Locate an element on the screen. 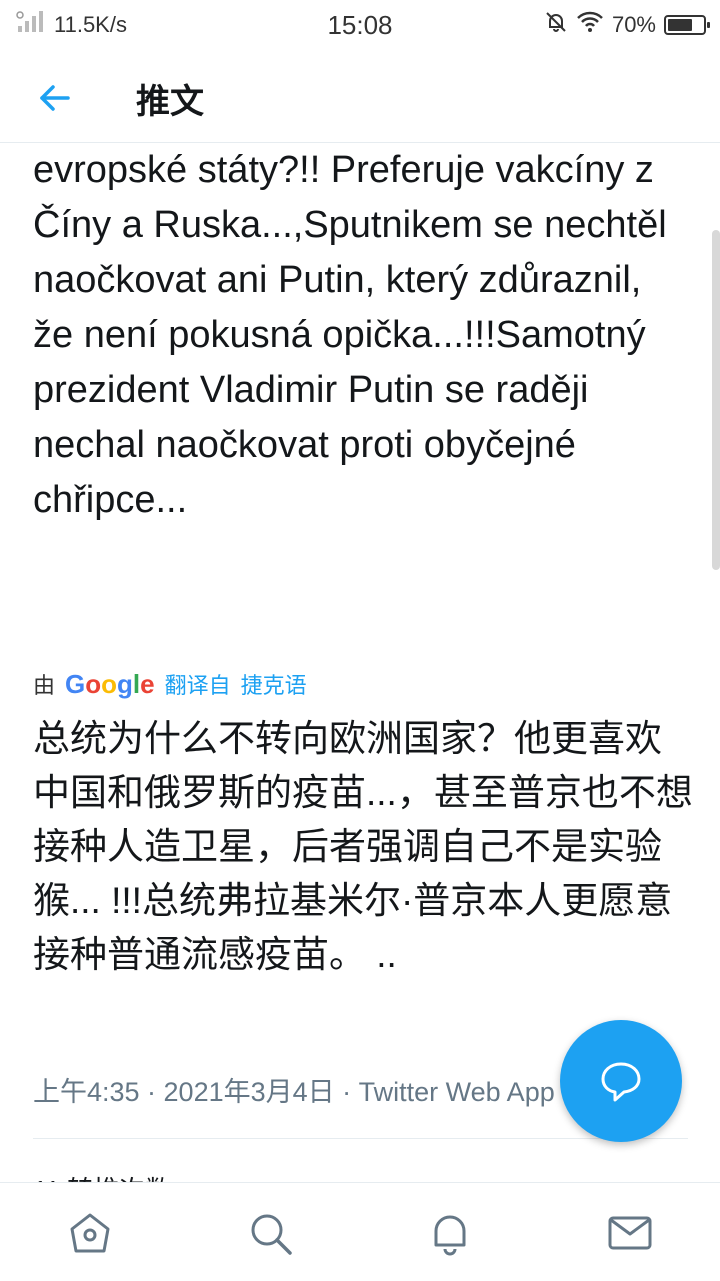  search-icon is located at coordinates (271, 1234).